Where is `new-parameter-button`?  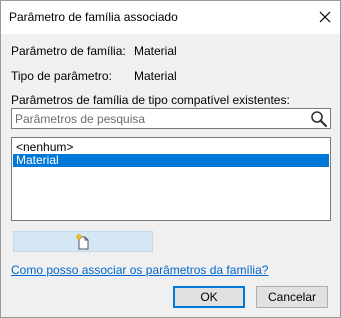
new-parameter-button is located at coordinates (83, 241).